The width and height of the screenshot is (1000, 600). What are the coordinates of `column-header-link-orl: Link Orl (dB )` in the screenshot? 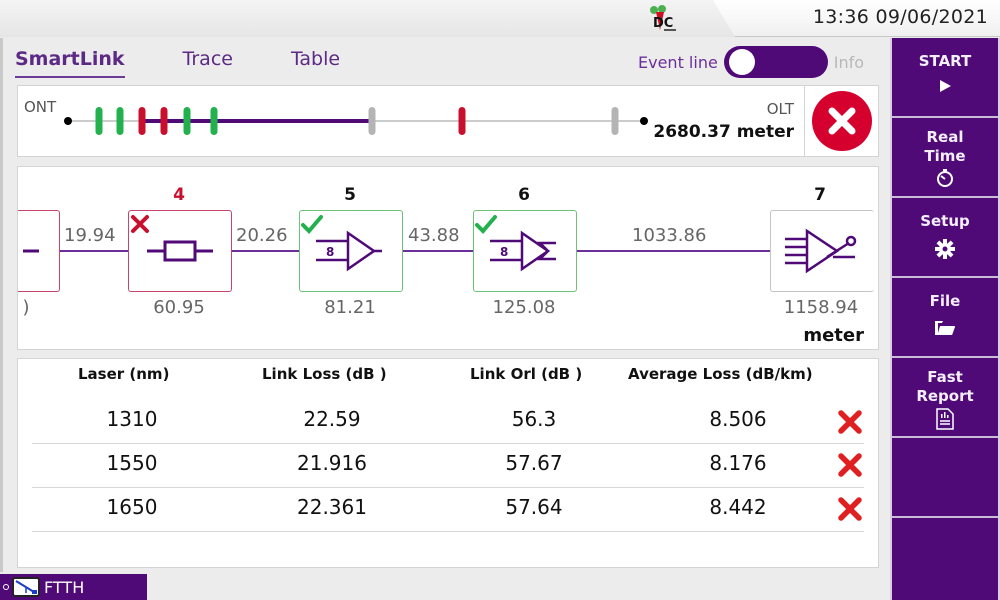 It's located at (526, 374).